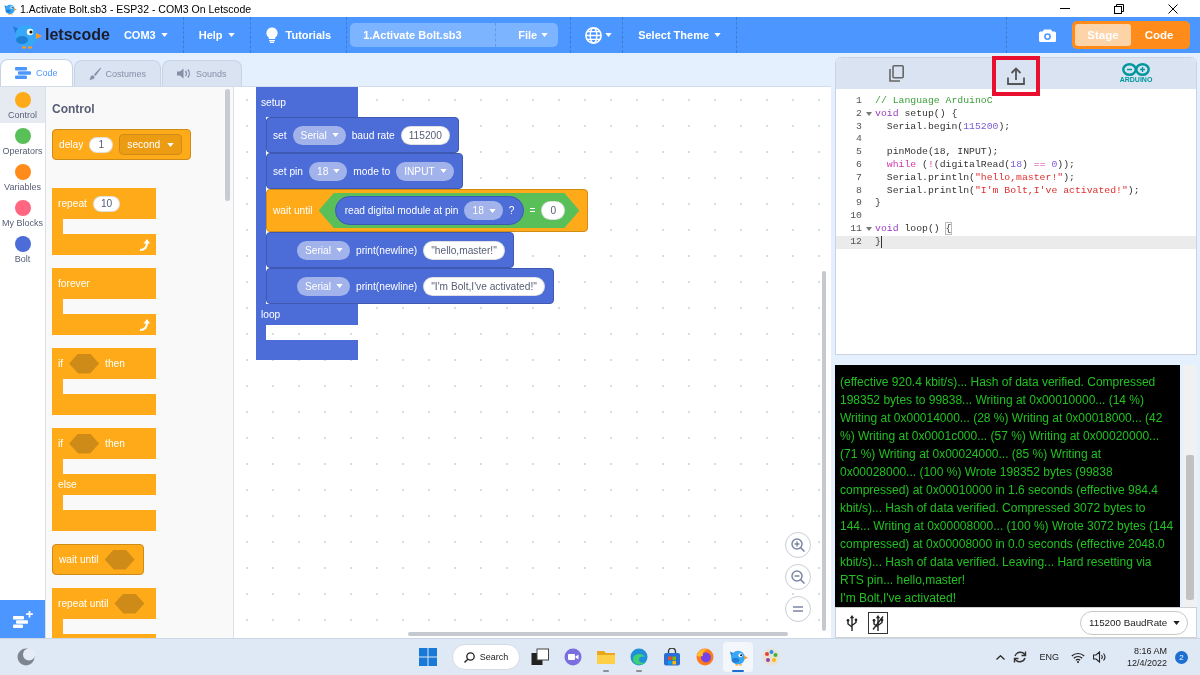  I want to click on line-number: 3, so click(858, 127).